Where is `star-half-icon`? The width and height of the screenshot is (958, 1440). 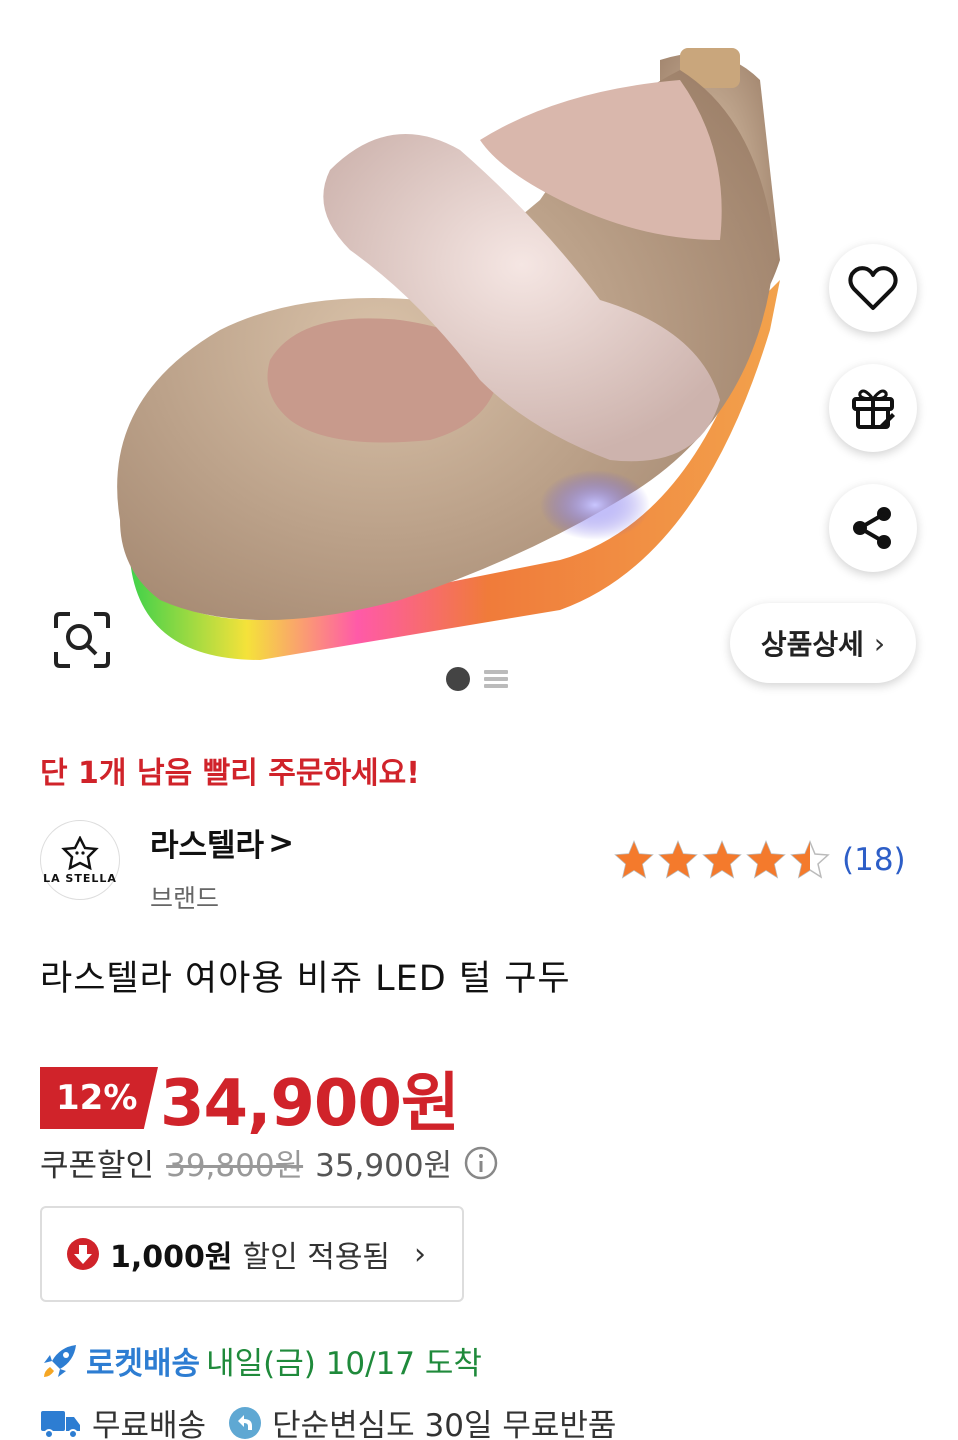 star-half-icon is located at coordinates (810, 859).